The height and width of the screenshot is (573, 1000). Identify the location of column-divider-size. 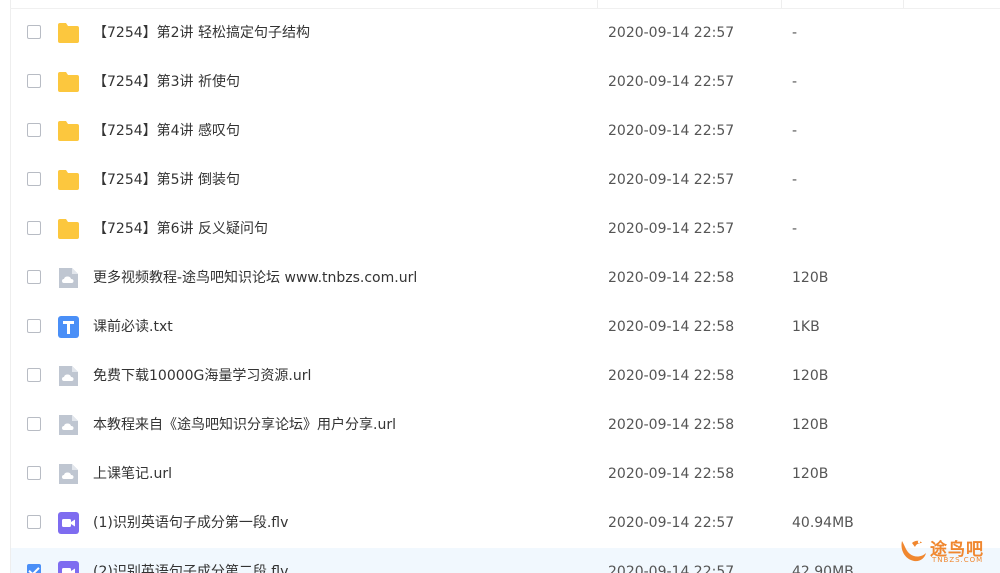
(781, 4).